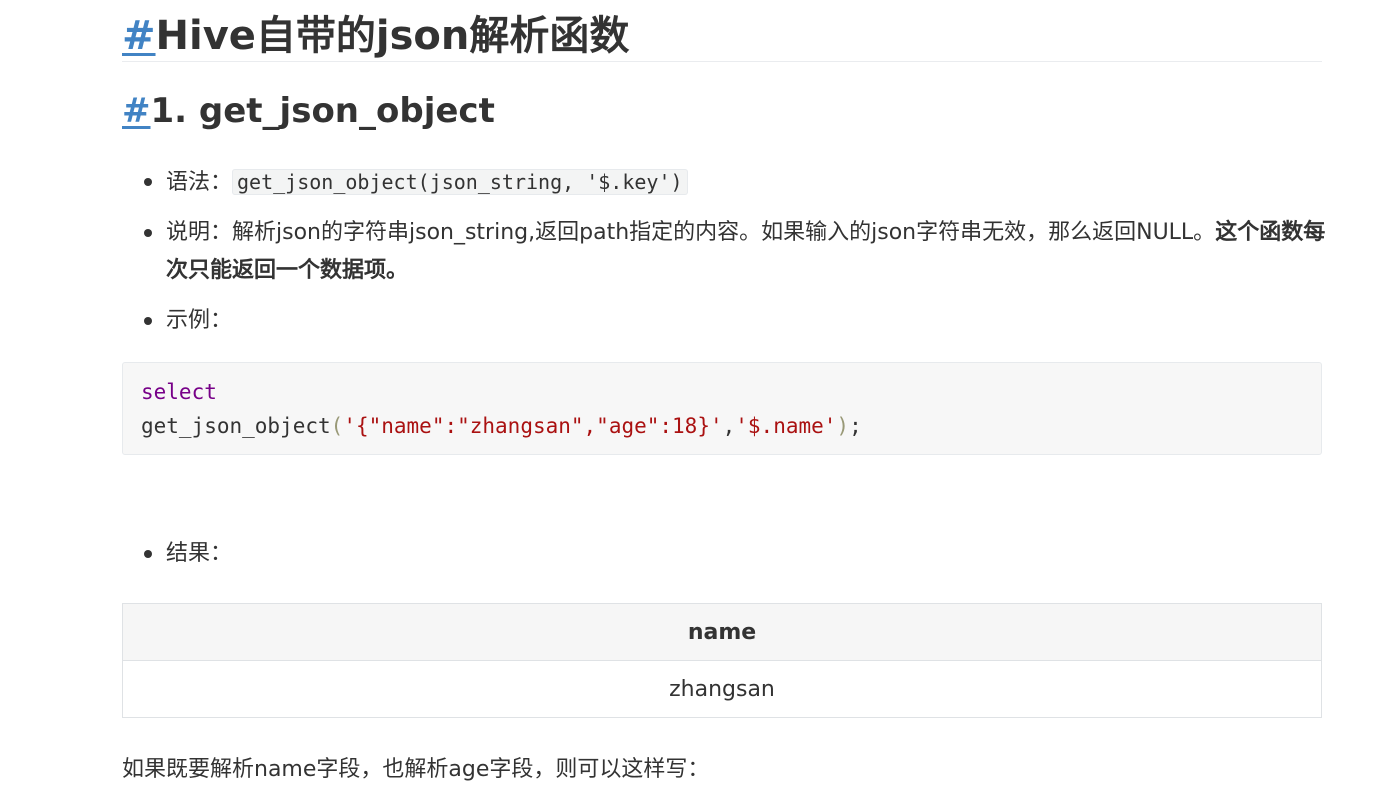 The image size is (1382, 795). Describe the element at coordinates (843, 426) in the screenshot. I see `code-close-paren: )` at that location.